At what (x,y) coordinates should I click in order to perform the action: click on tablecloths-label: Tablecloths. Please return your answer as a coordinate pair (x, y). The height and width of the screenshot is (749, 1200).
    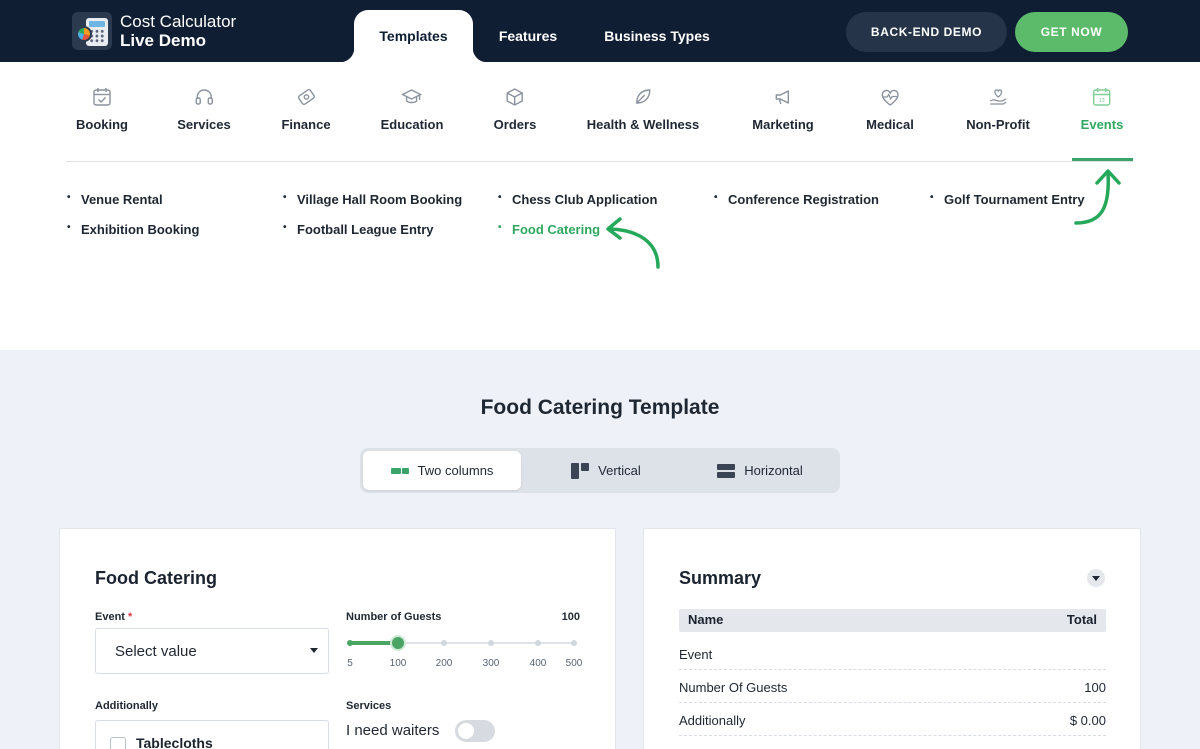
    Looking at the image, I should click on (174, 742).